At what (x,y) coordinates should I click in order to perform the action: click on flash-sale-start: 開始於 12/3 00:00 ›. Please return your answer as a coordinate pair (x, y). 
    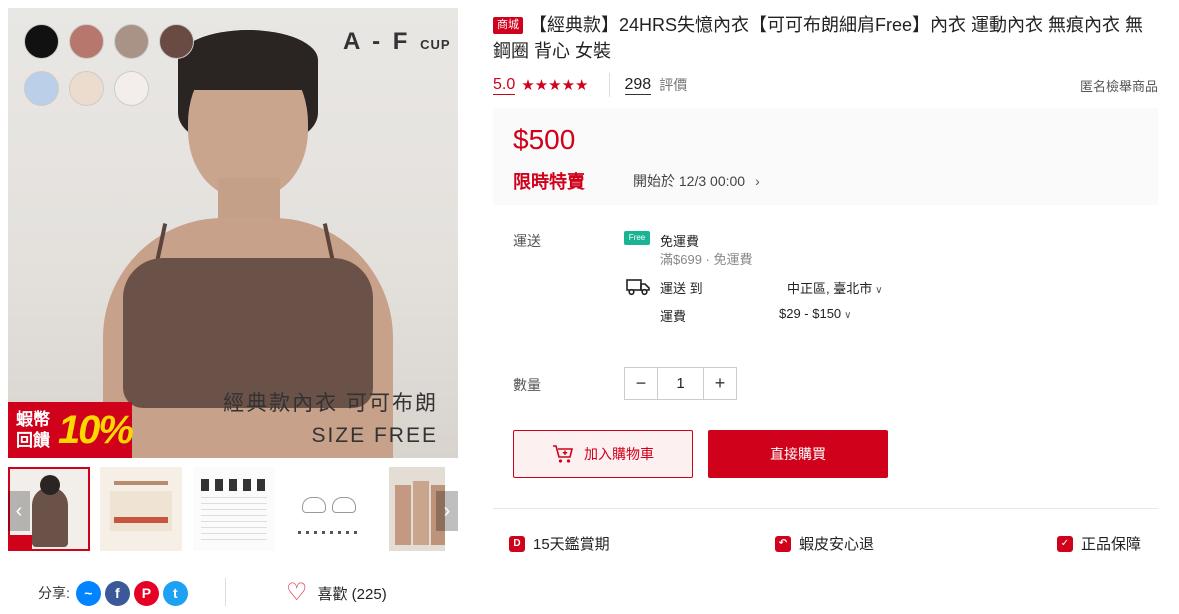
    Looking at the image, I should click on (696, 181).